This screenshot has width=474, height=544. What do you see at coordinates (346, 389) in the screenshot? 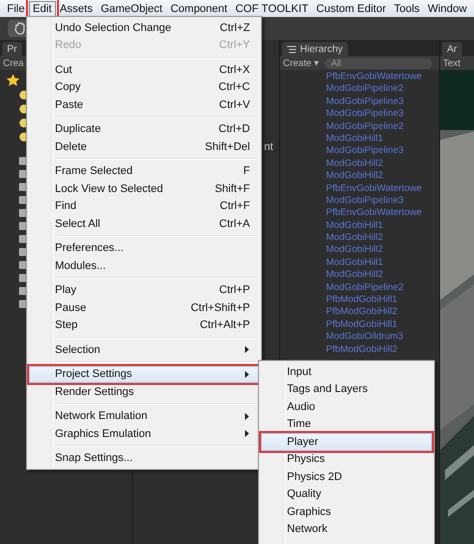
I see `menu-item: Tags and Layers` at bounding box center [346, 389].